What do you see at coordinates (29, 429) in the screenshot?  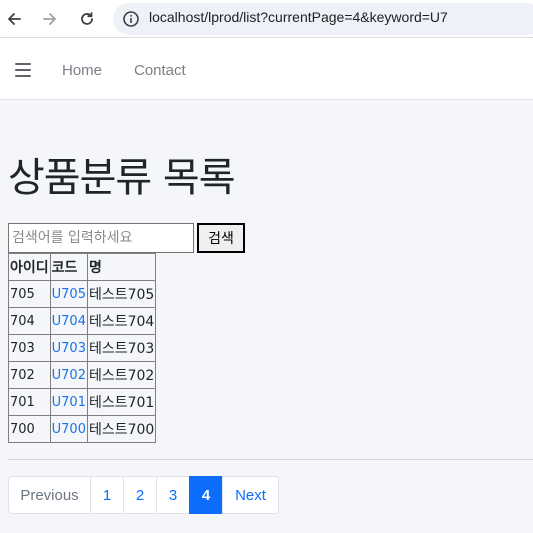 I see `cell-id: 700` at bounding box center [29, 429].